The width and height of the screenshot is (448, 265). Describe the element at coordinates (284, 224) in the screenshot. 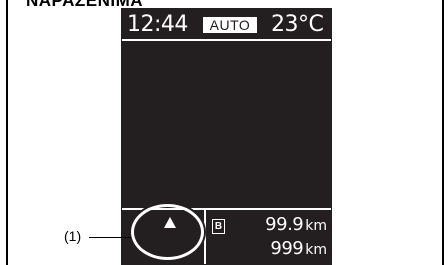

I see `trip-distance-value: 99.9` at that location.